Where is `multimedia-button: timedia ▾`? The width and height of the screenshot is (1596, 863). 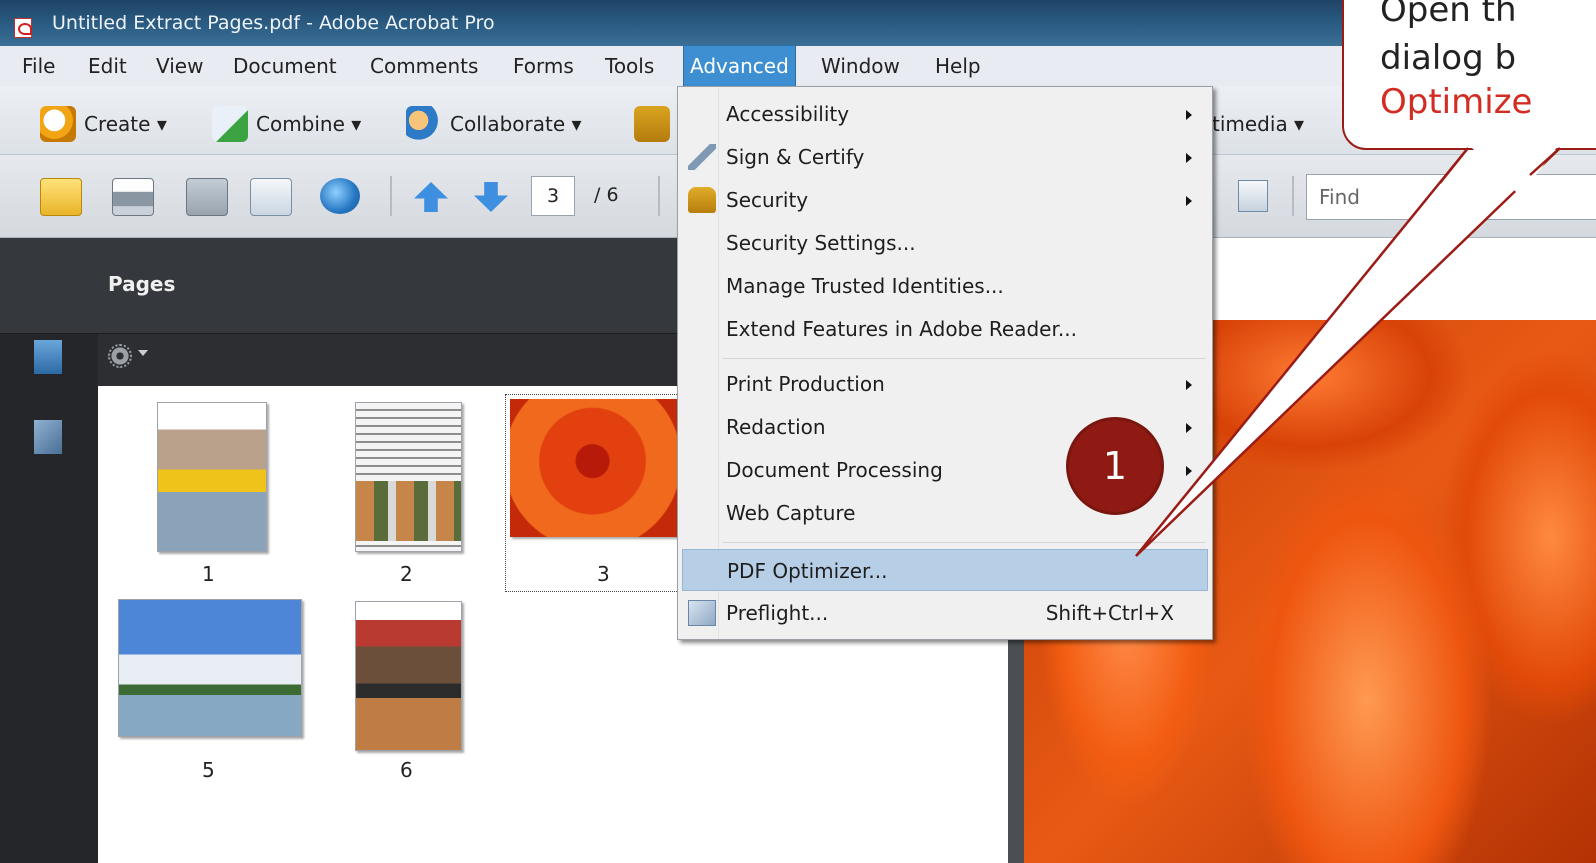 multimedia-button: timedia ▾ is located at coordinates (1258, 124).